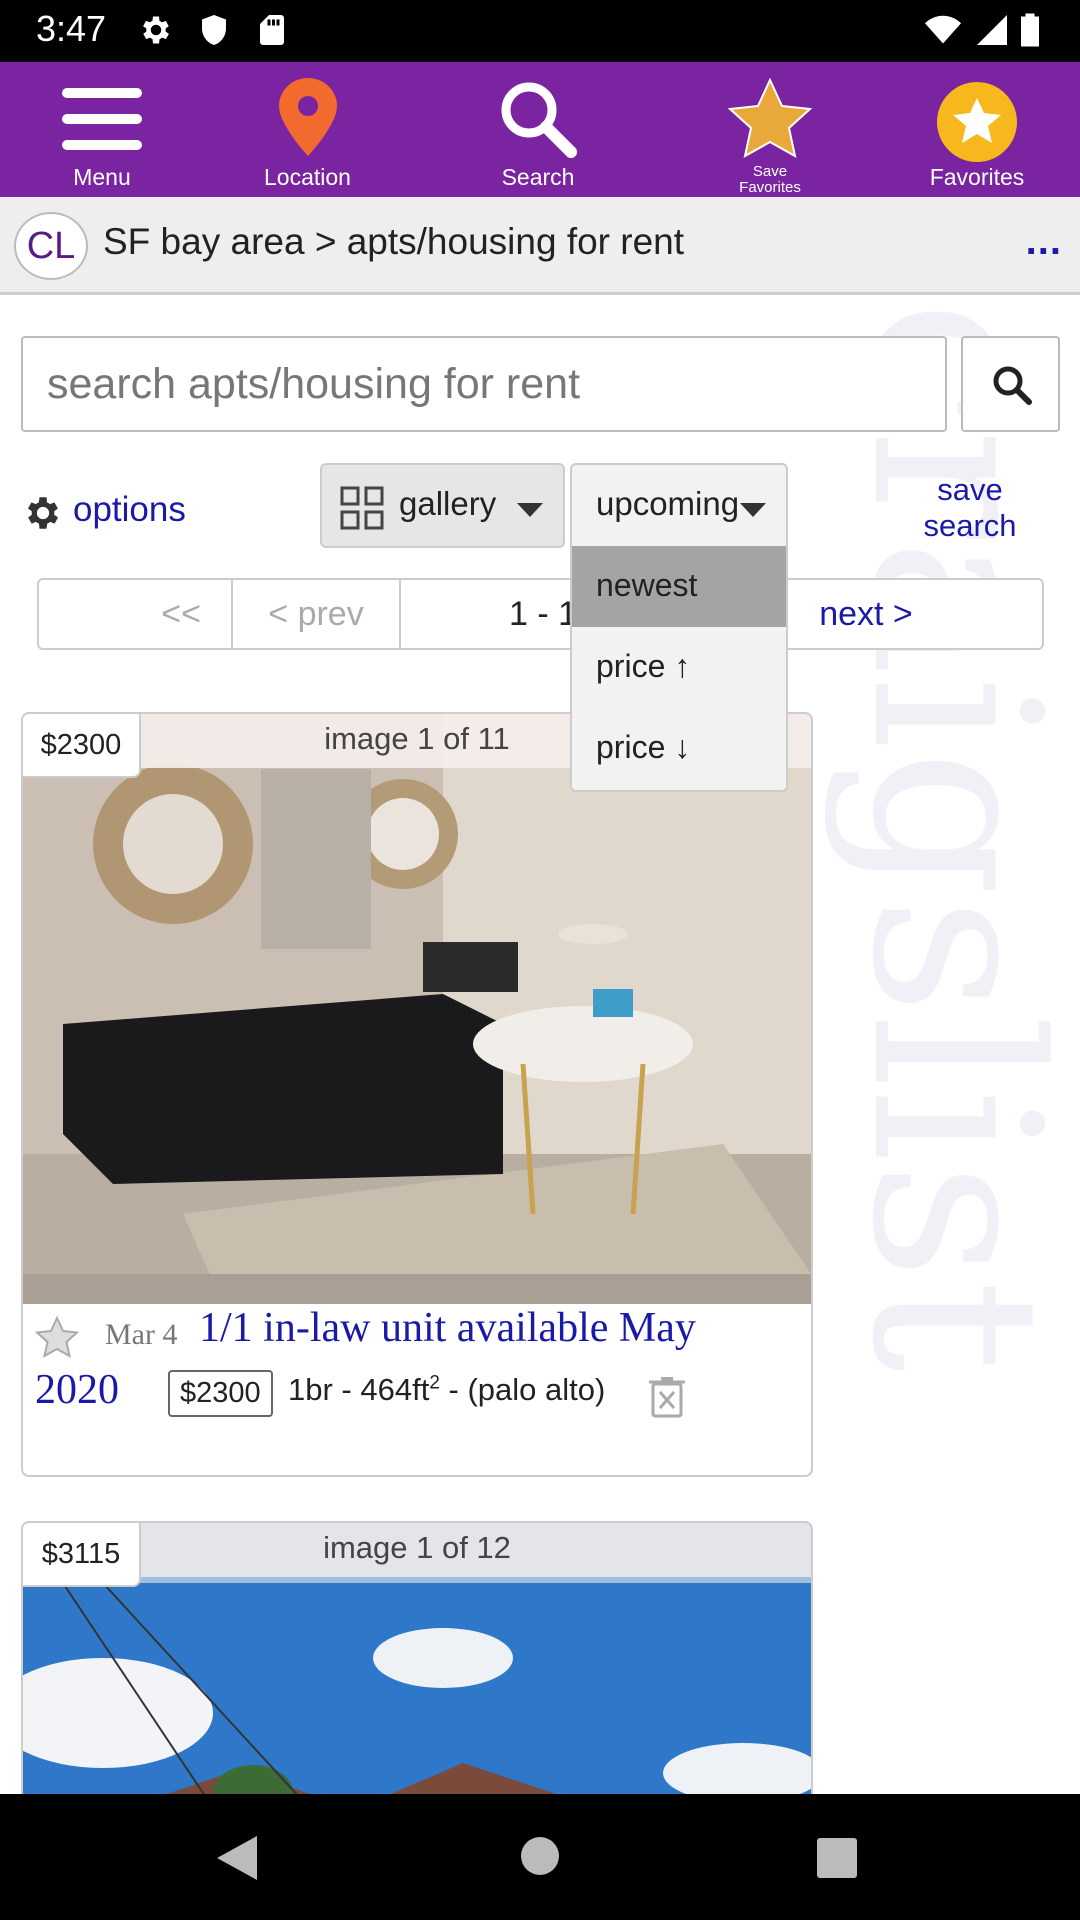  What do you see at coordinates (484, 384) in the screenshot?
I see `search-input` at bounding box center [484, 384].